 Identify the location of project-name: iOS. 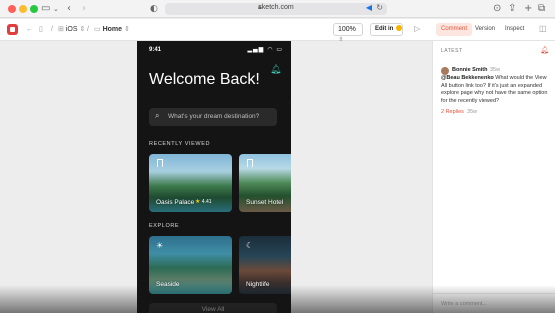
(71, 29).